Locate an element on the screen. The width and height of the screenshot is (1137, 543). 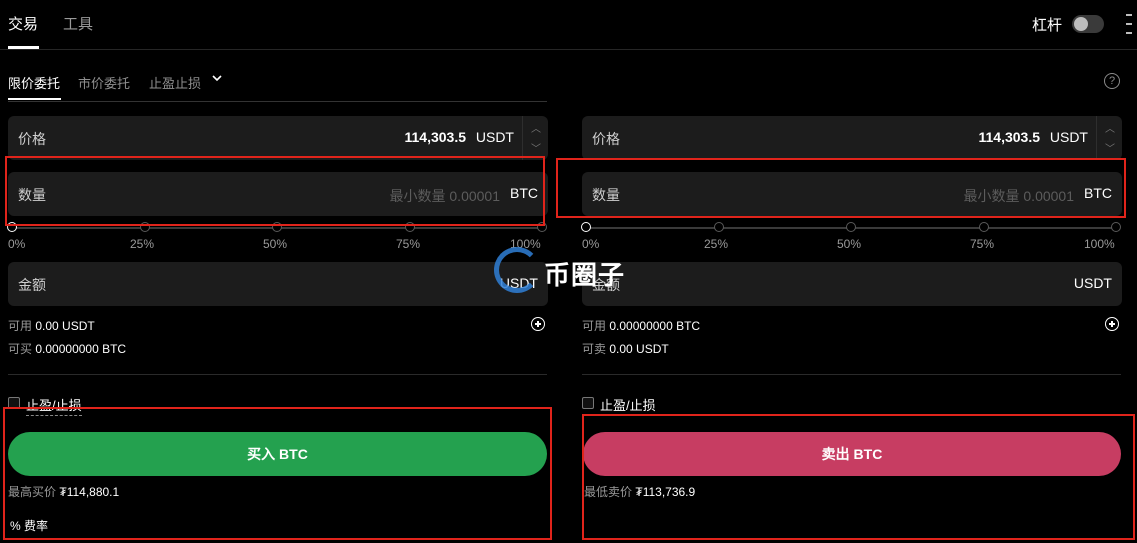
available-value: 0.00 USDT is located at coordinates (65, 326).